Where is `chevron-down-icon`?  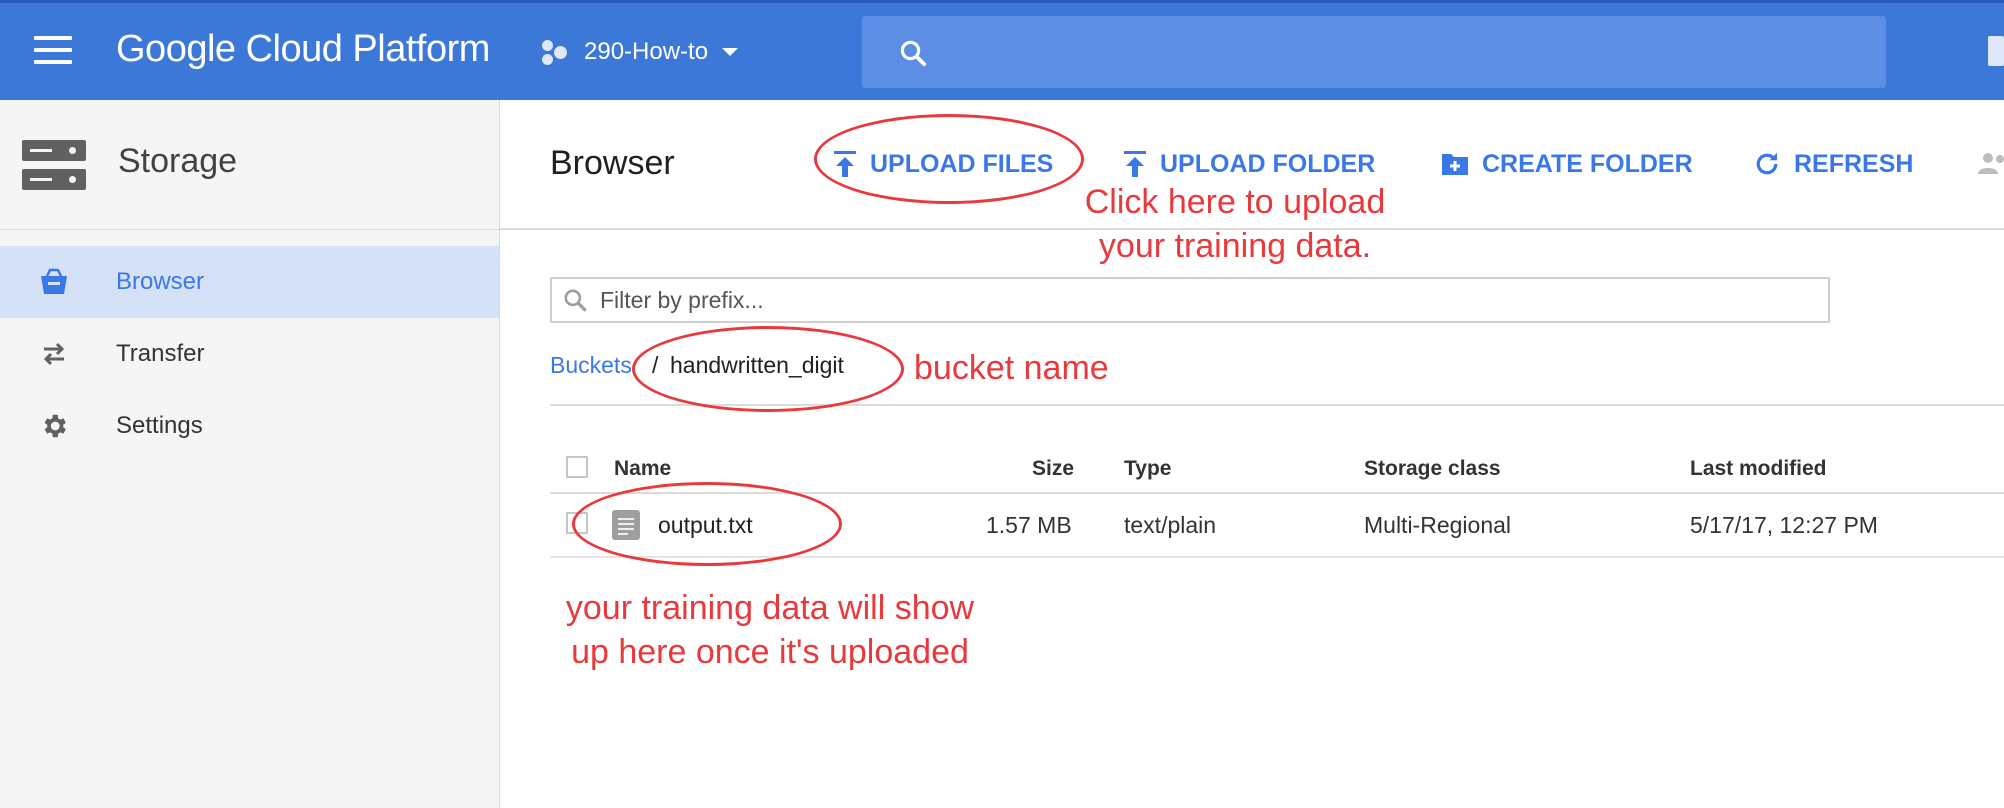
chevron-down-icon is located at coordinates (730, 52).